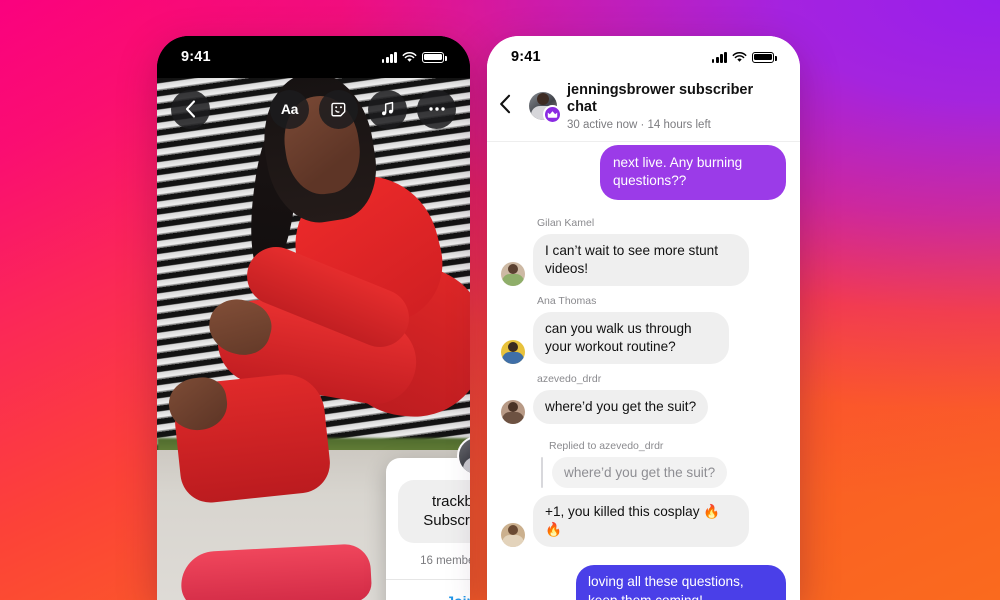 The image size is (1000, 600). Describe the element at coordinates (606, 446) in the screenshot. I see `reply-label: Replied to azevedo_drdr` at that location.